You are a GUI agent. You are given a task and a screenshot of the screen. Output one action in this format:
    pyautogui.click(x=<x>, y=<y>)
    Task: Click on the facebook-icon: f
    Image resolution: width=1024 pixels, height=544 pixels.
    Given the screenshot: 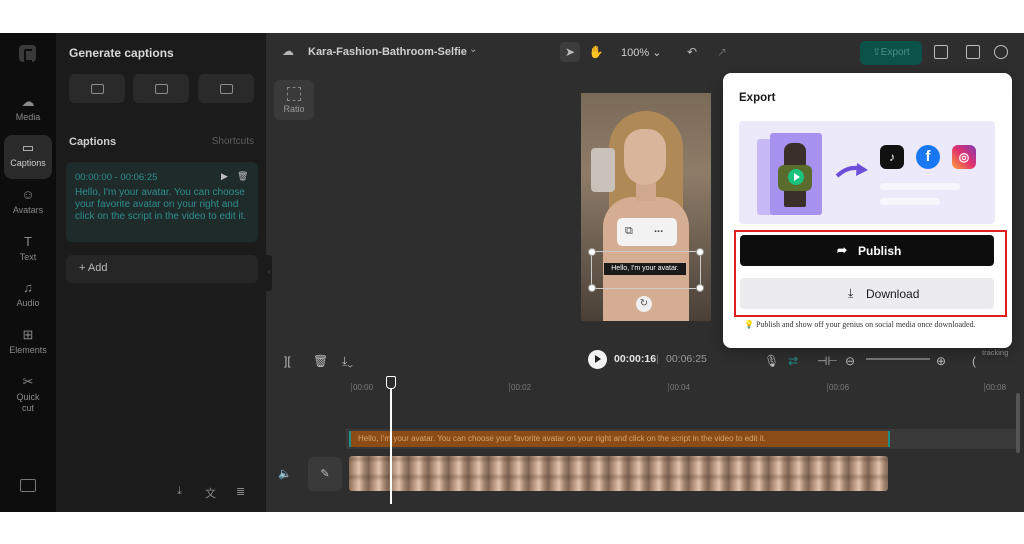 What is the action you would take?
    pyautogui.click(x=928, y=157)
    